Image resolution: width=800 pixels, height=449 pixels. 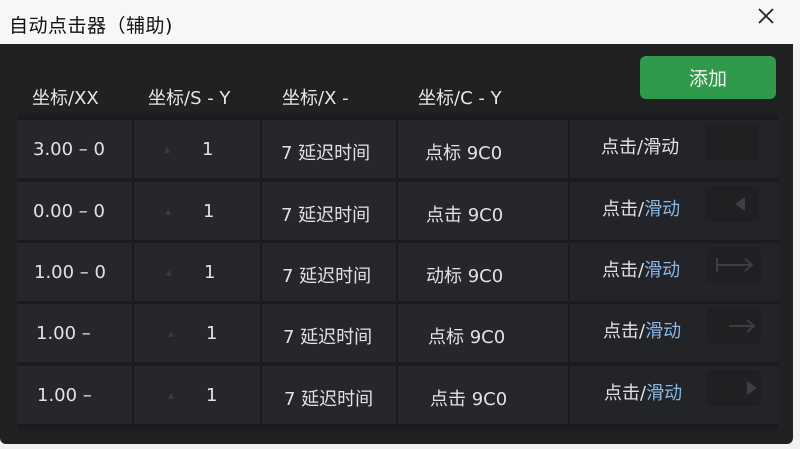 I want to click on header-coord-sy: 坐标/S - Y, so click(x=189, y=98).